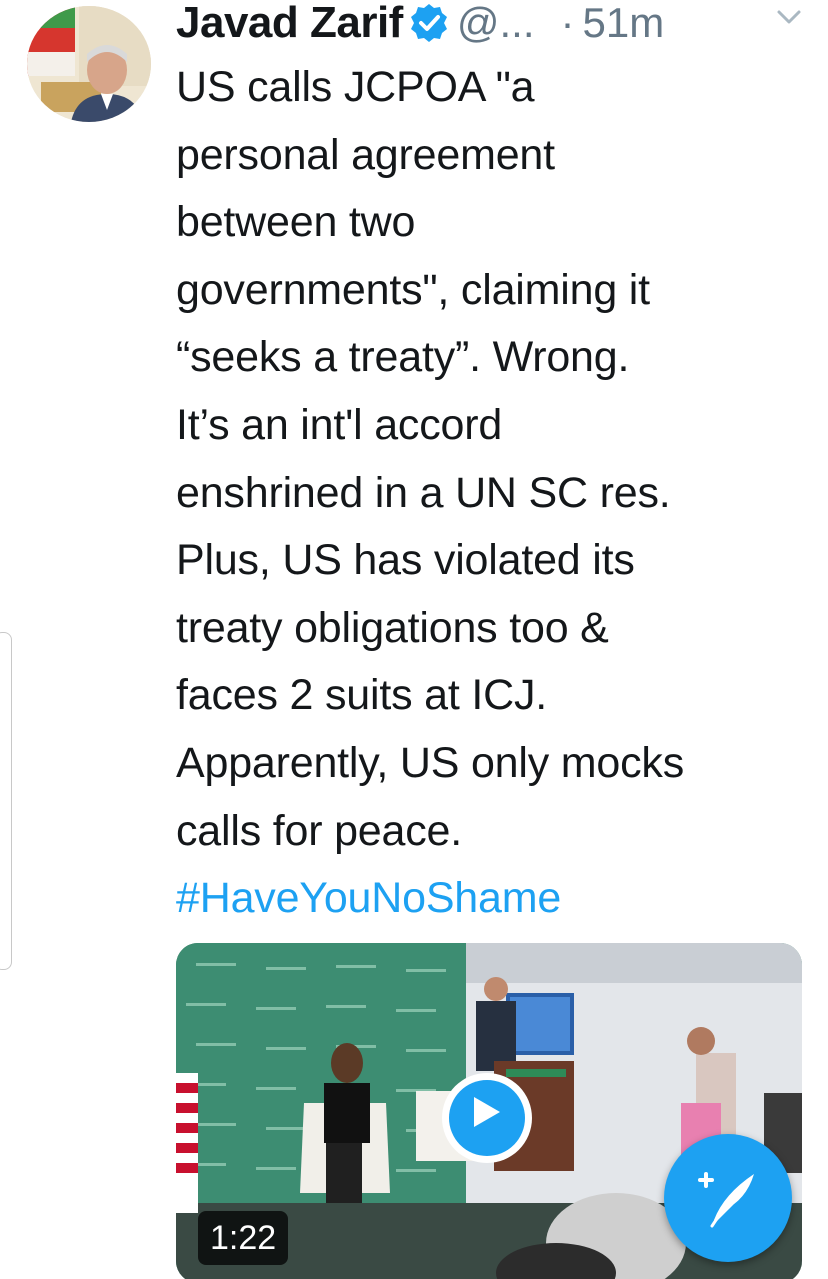 Image resolution: width=828 pixels, height=1279 pixels. I want to click on tweet-text-line: Plus, US has violated its, so click(405, 560).